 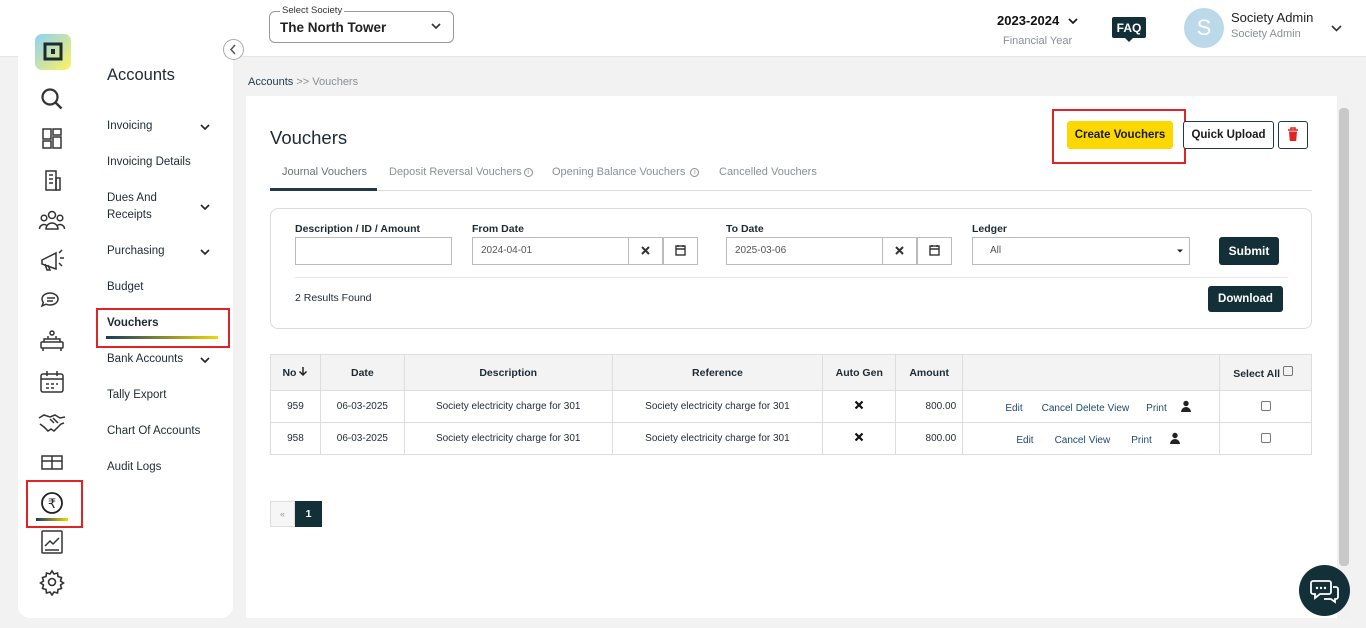 I want to click on user-role: Society Admin, so click(x=1266, y=34).